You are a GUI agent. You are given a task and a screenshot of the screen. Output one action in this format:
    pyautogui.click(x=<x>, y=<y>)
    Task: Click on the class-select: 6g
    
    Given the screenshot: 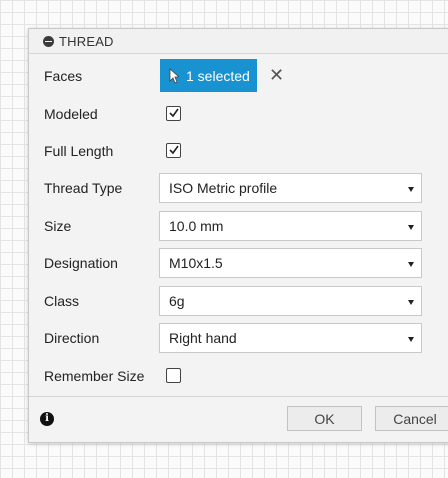 What is the action you would take?
    pyautogui.click(x=290, y=301)
    